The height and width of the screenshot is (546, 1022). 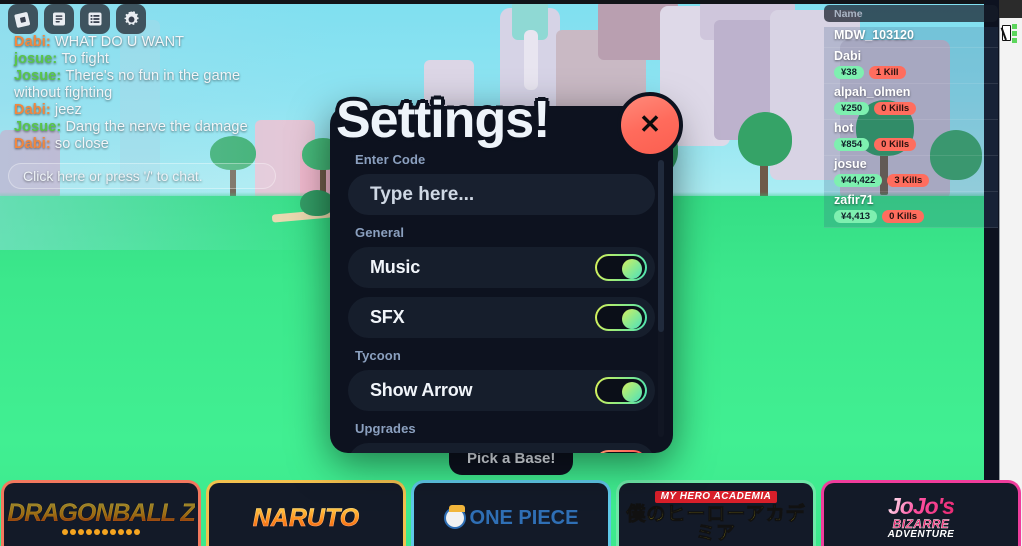 What do you see at coordinates (874, 35) in the screenshot?
I see `leaderboard-player-name: MDW_103120` at bounding box center [874, 35].